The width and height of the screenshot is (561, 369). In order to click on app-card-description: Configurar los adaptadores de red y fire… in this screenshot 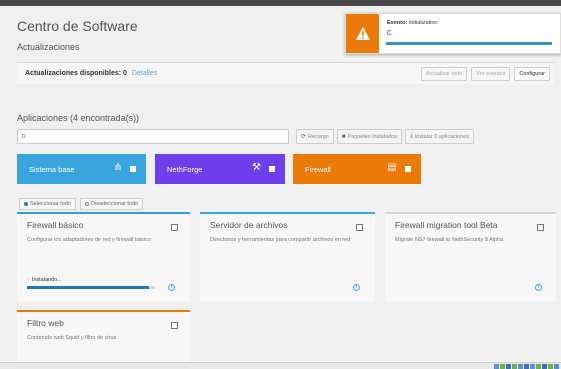, I will do `click(89, 240)`.